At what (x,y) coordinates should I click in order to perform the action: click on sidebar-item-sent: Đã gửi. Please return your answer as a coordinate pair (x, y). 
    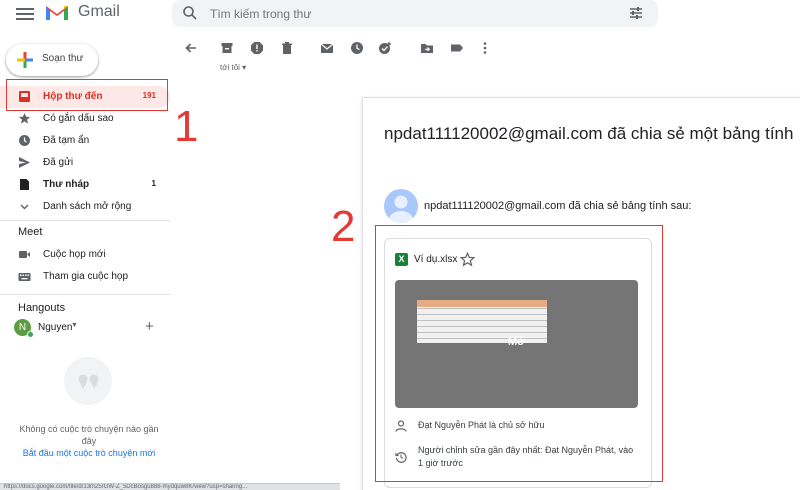
    Looking at the image, I should click on (85, 163).